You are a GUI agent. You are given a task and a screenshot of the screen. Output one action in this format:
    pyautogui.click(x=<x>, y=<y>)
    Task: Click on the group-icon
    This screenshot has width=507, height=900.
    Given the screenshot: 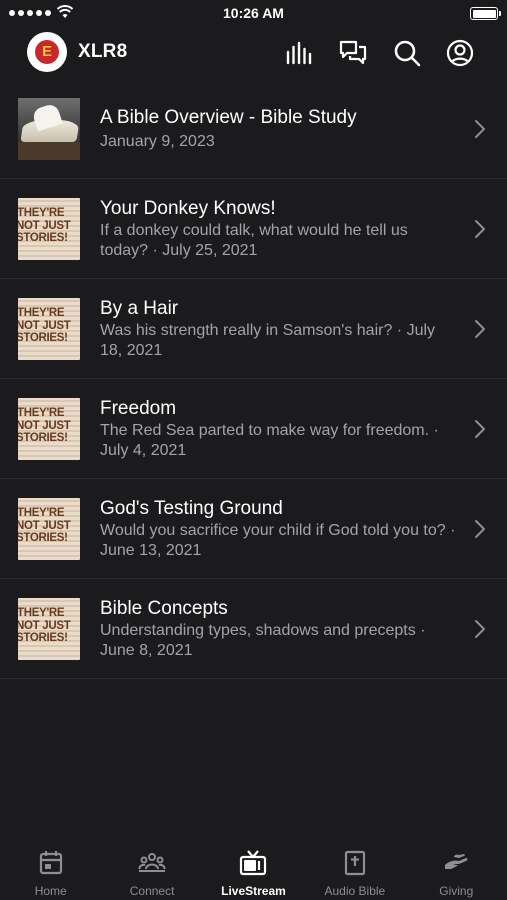 What is the action you would take?
    pyautogui.click(x=152, y=863)
    